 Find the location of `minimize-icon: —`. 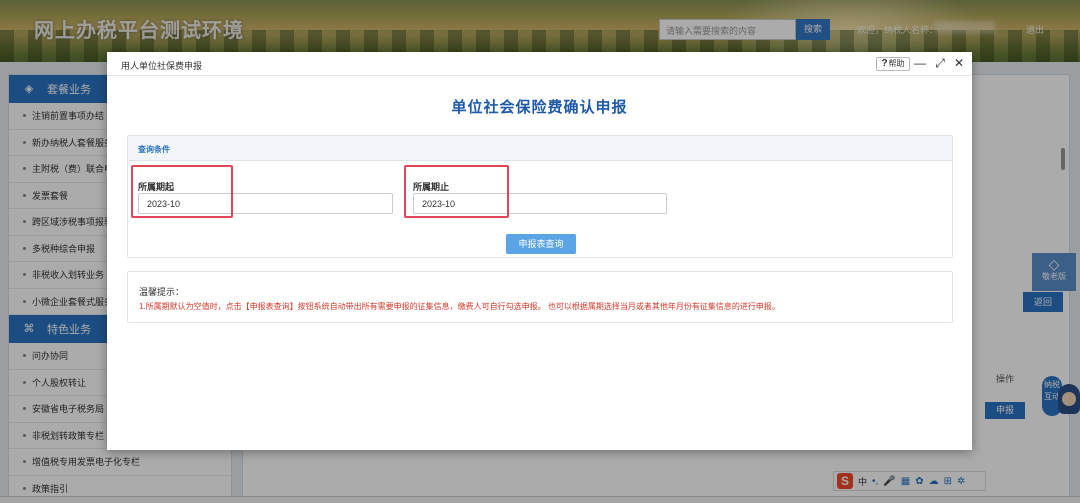

minimize-icon: — is located at coordinates (920, 63).